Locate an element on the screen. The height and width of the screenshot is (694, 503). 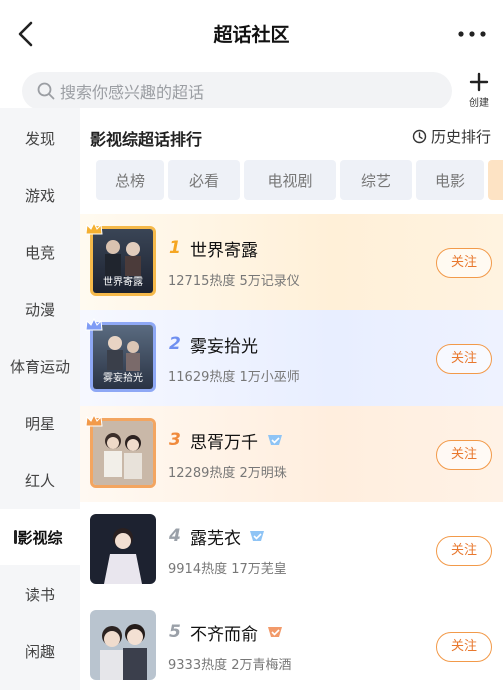
sidebar-item-label: 红人 is located at coordinates (39, 480).